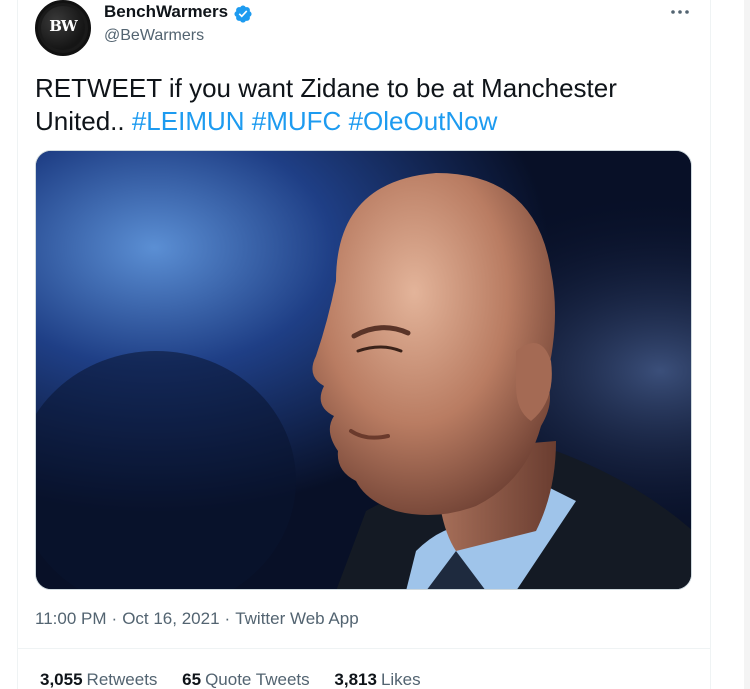 This screenshot has height=689, width=750. I want to click on retweets-stat: 3,055 Retweets, so click(98, 679).